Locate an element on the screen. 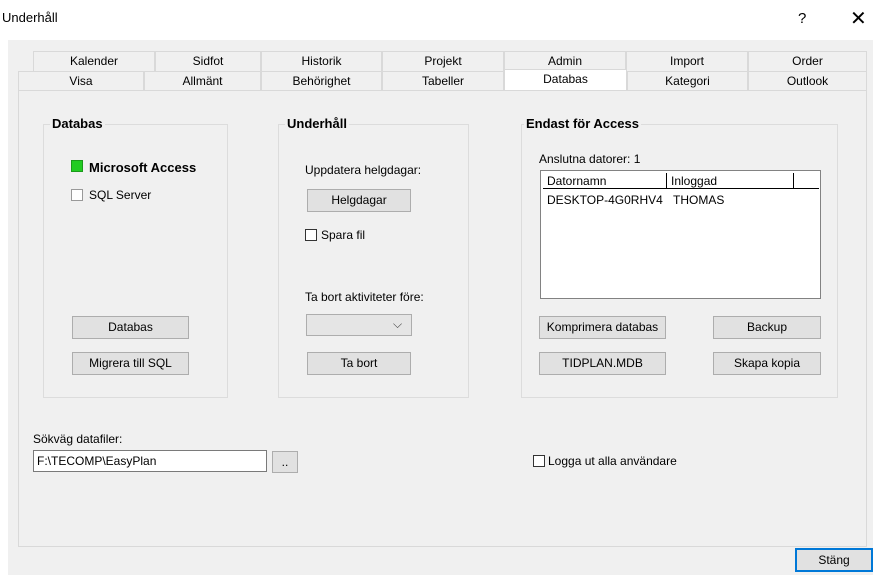  sql-server-checkbox is located at coordinates (77, 195).